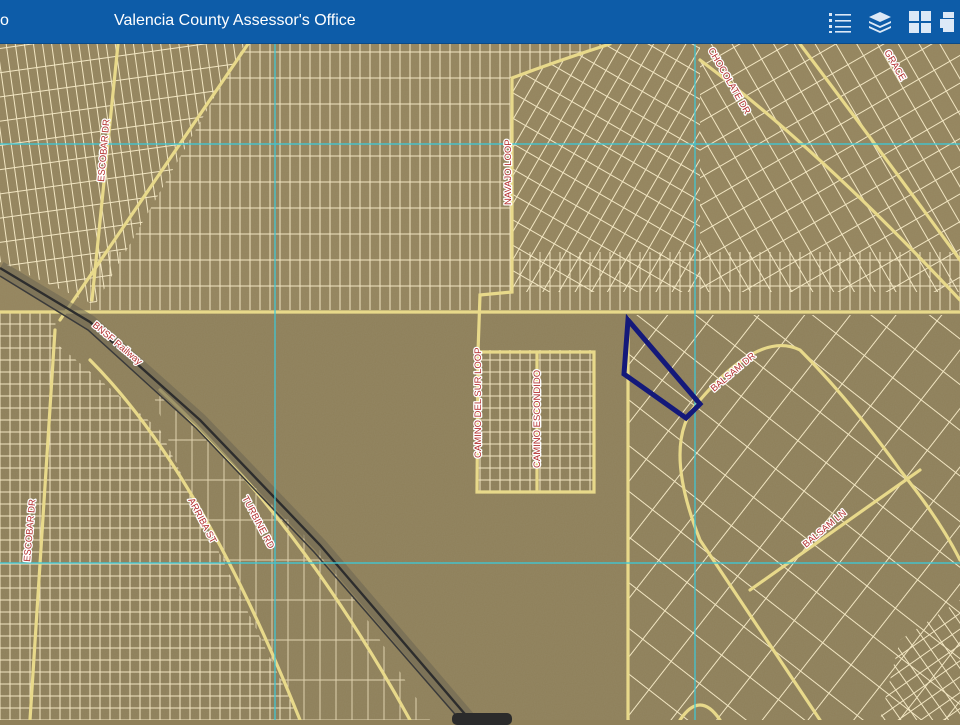 The height and width of the screenshot is (725, 960). What do you see at coordinates (525, 281) in the screenshot?
I see `parcels-road-strip` at bounding box center [525, 281].